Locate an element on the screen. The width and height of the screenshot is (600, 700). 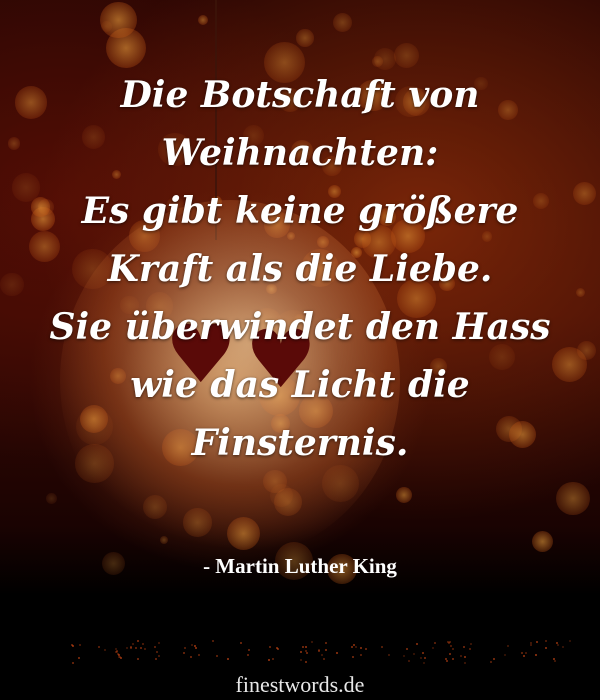
website-watermark: finestwords.de is located at coordinates (300, 684).